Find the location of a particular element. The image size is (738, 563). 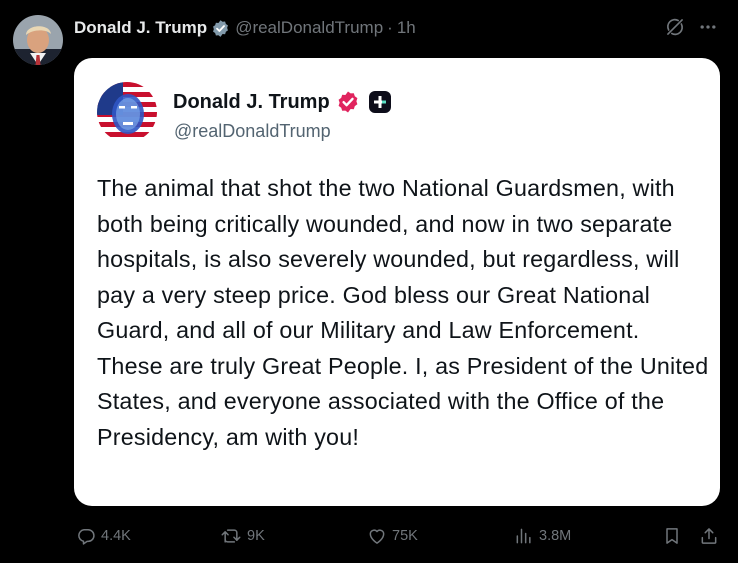

reply-icon is located at coordinates (86, 537).